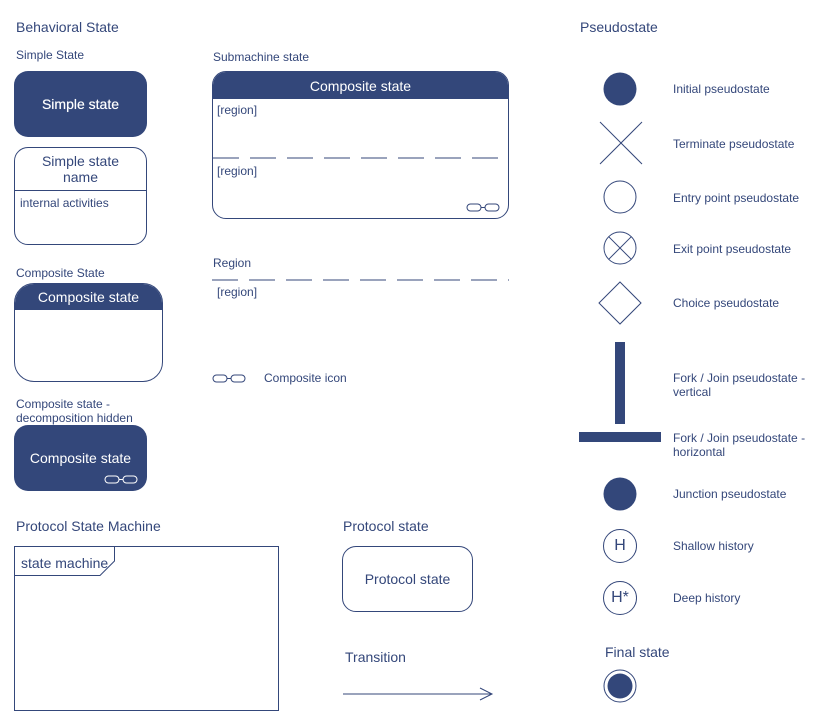  What do you see at coordinates (620, 89) in the screenshot?
I see `initial-pseudostate-icon` at bounding box center [620, 89].